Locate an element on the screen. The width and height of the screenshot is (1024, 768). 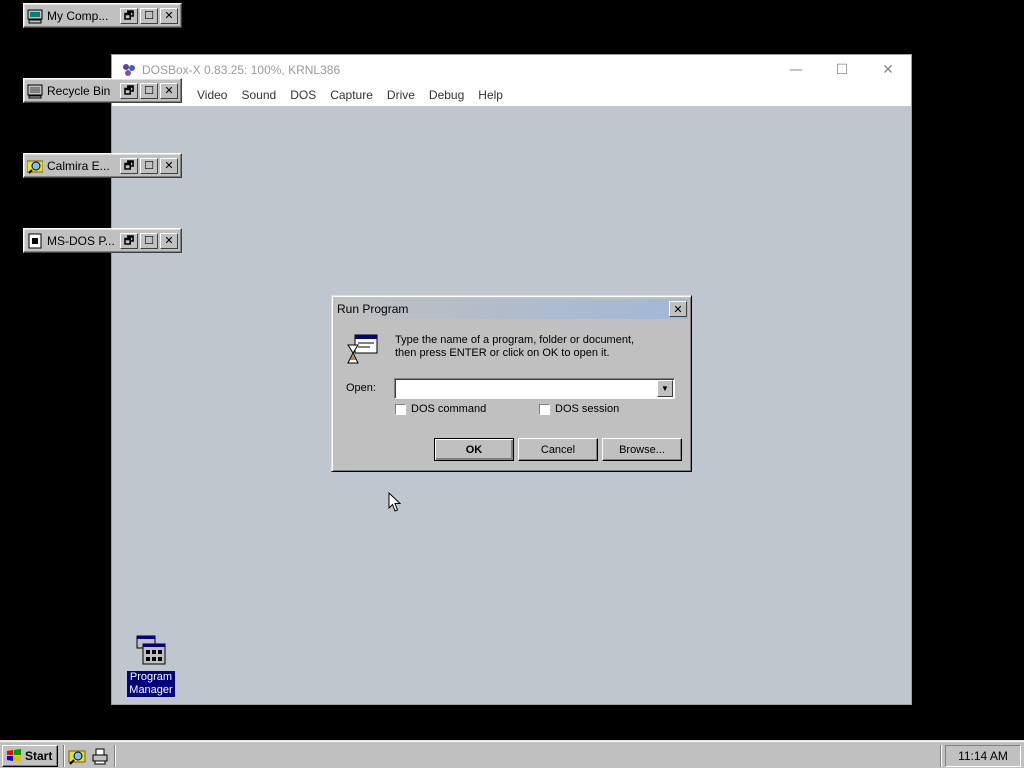
open-input is located at coordinates (525, 388).